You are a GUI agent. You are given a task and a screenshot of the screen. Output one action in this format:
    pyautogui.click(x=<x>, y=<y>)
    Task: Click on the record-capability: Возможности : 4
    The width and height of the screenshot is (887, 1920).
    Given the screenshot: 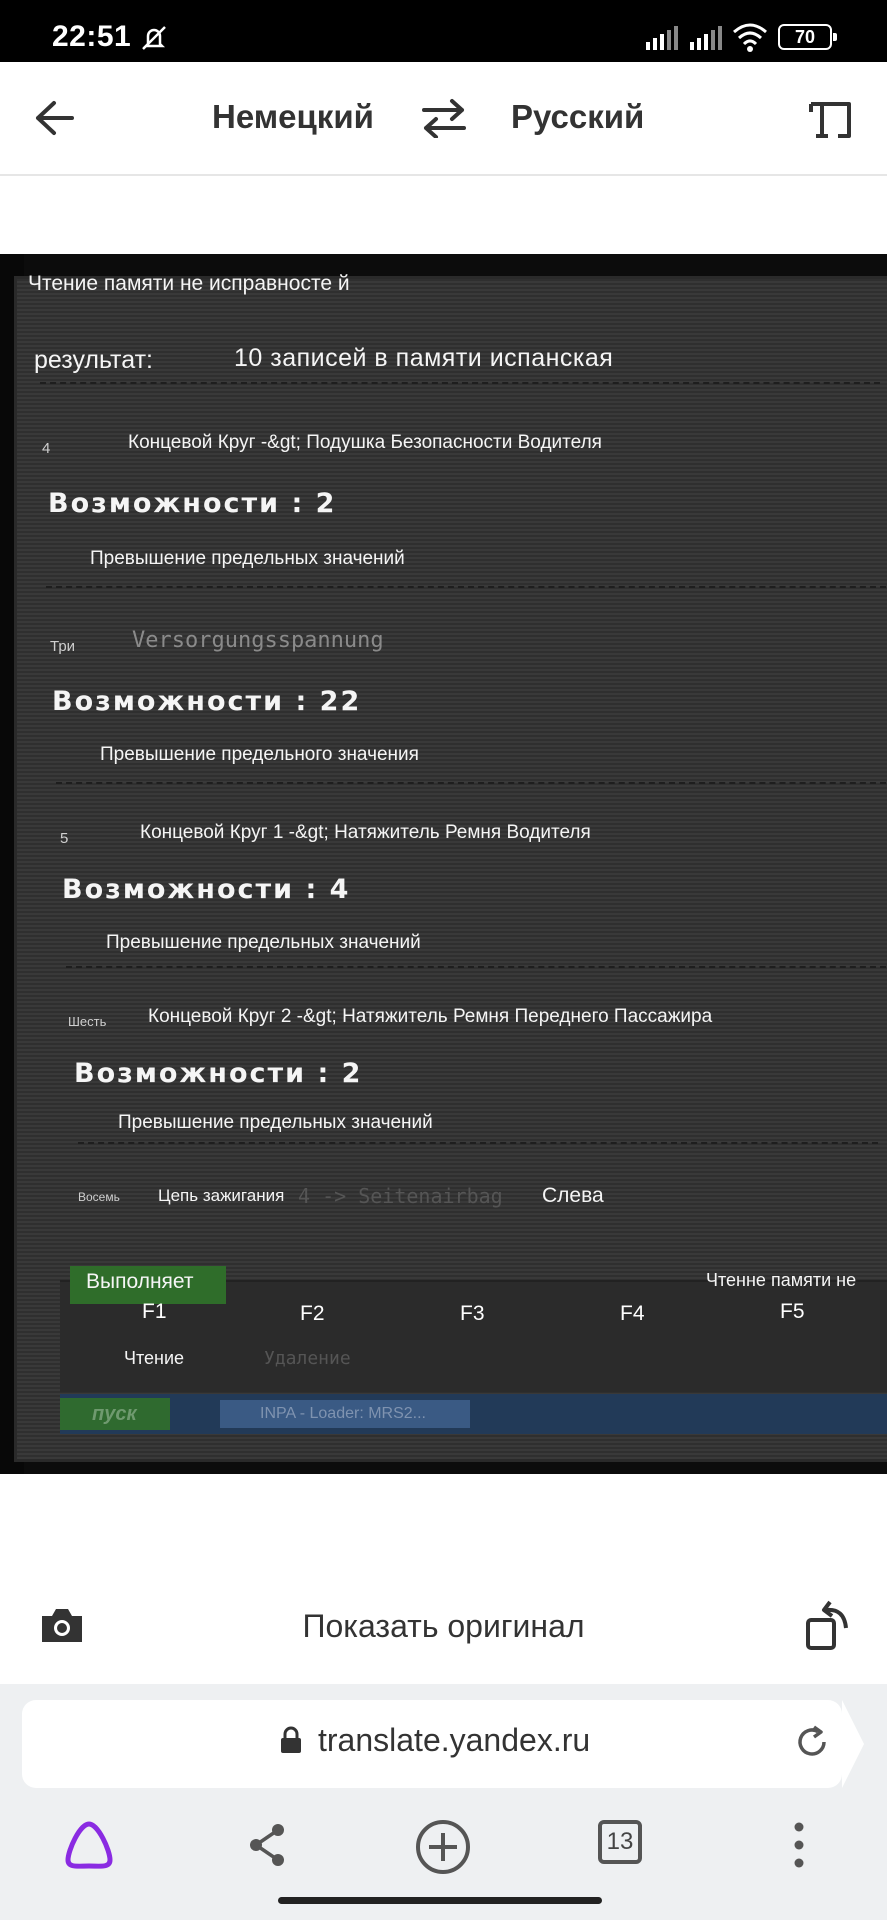 What is the action you would take?
    pyautogui.click(x=206, y=889)
    